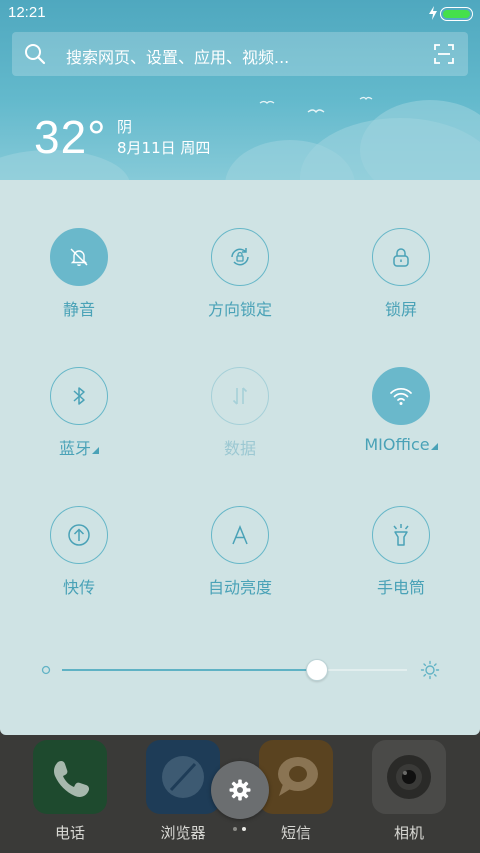  I want to click on tile-silent-label: 静音, so click(78, 309).